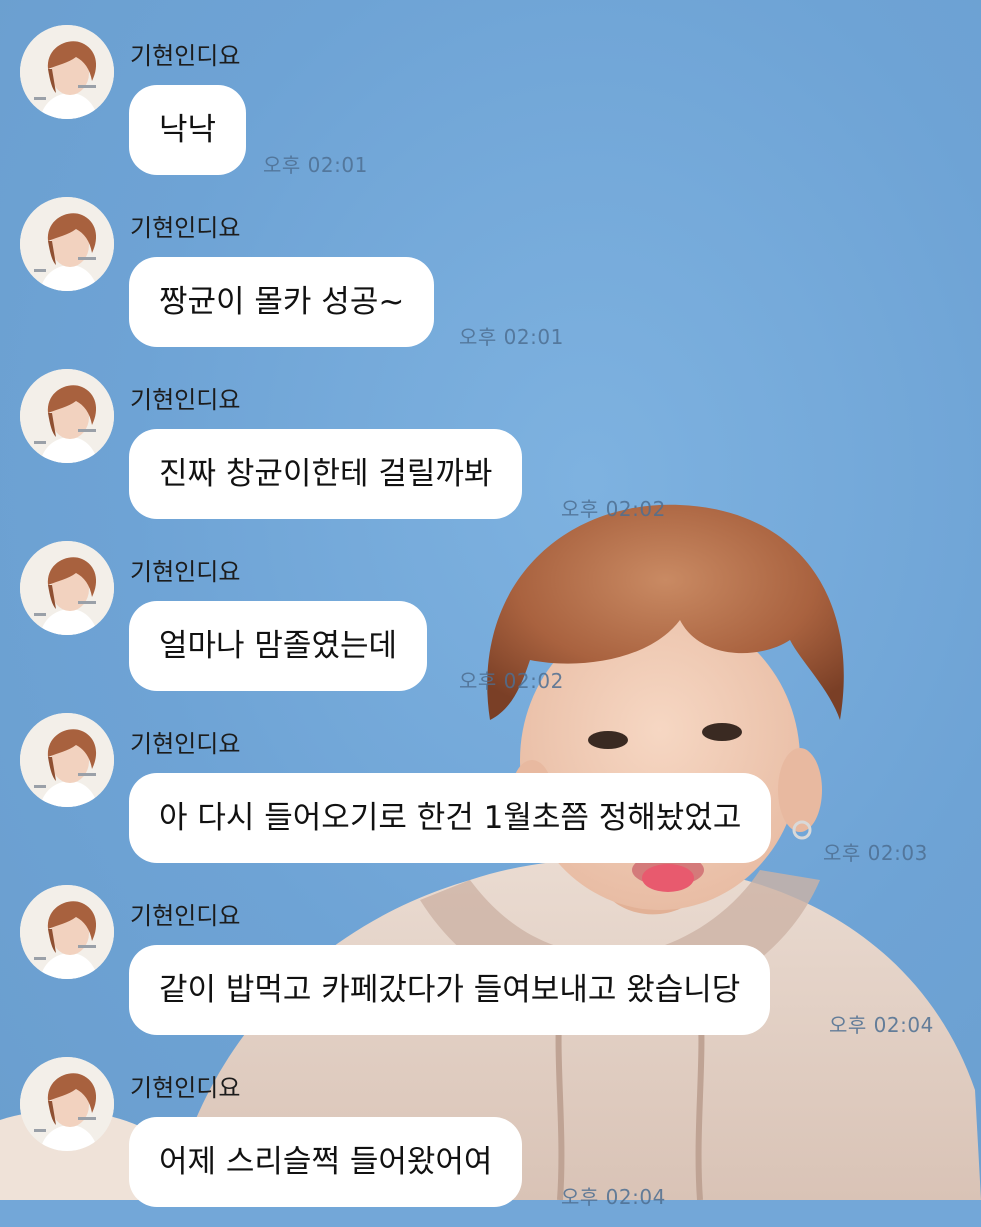 This screenshot has height=1227, width=981. I want to click on message-bubble: 짱균이 몰카 성공~, so click(282, 302).